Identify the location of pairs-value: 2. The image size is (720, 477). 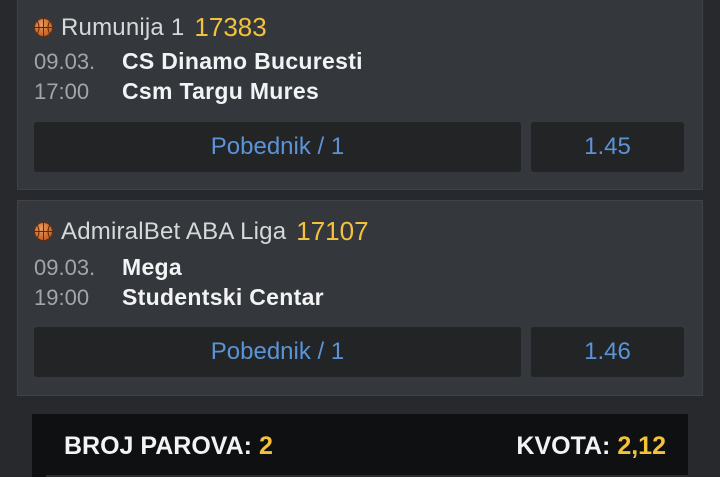
(265, 446).